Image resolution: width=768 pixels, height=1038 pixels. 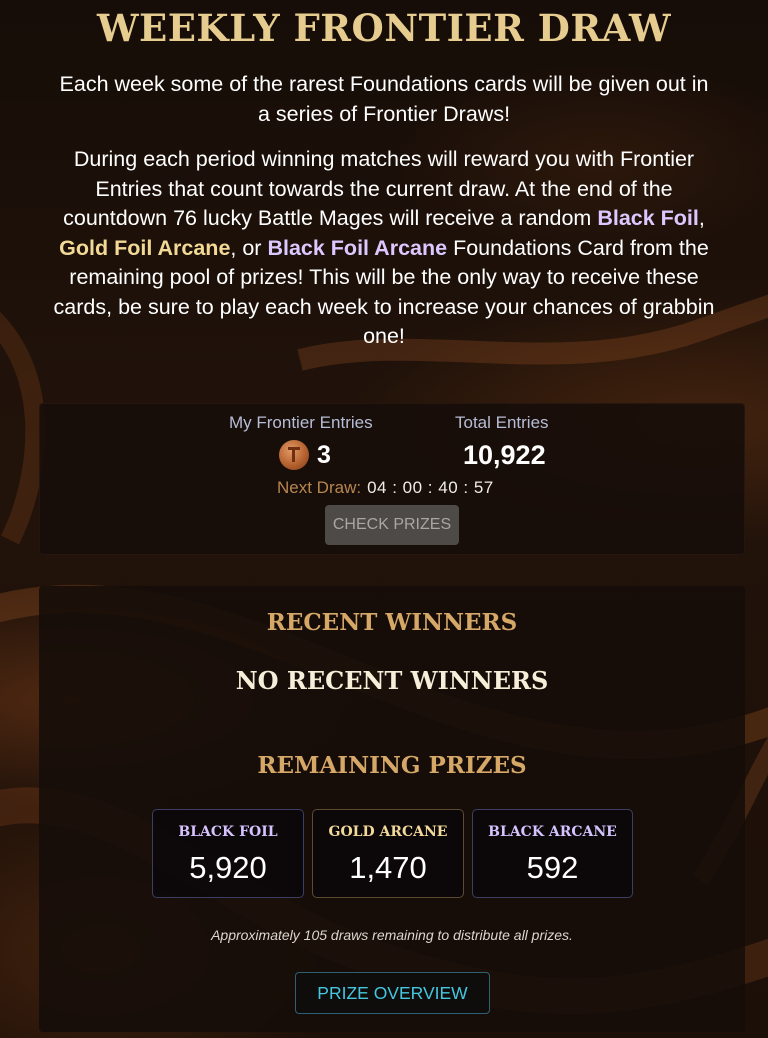 What do you see at coordinates (319, 487) in the screenshot?
I see `next-draw-label: Next Draw:` at bounding box center [319, 487].